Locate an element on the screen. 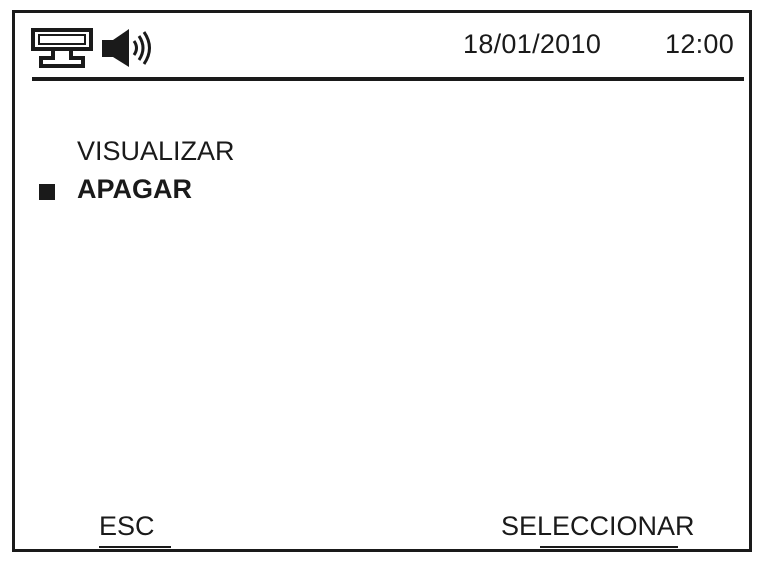 The width and height of the screenshot is (768, 562). time-display: 12:00 is located at coordinates (700, 44).